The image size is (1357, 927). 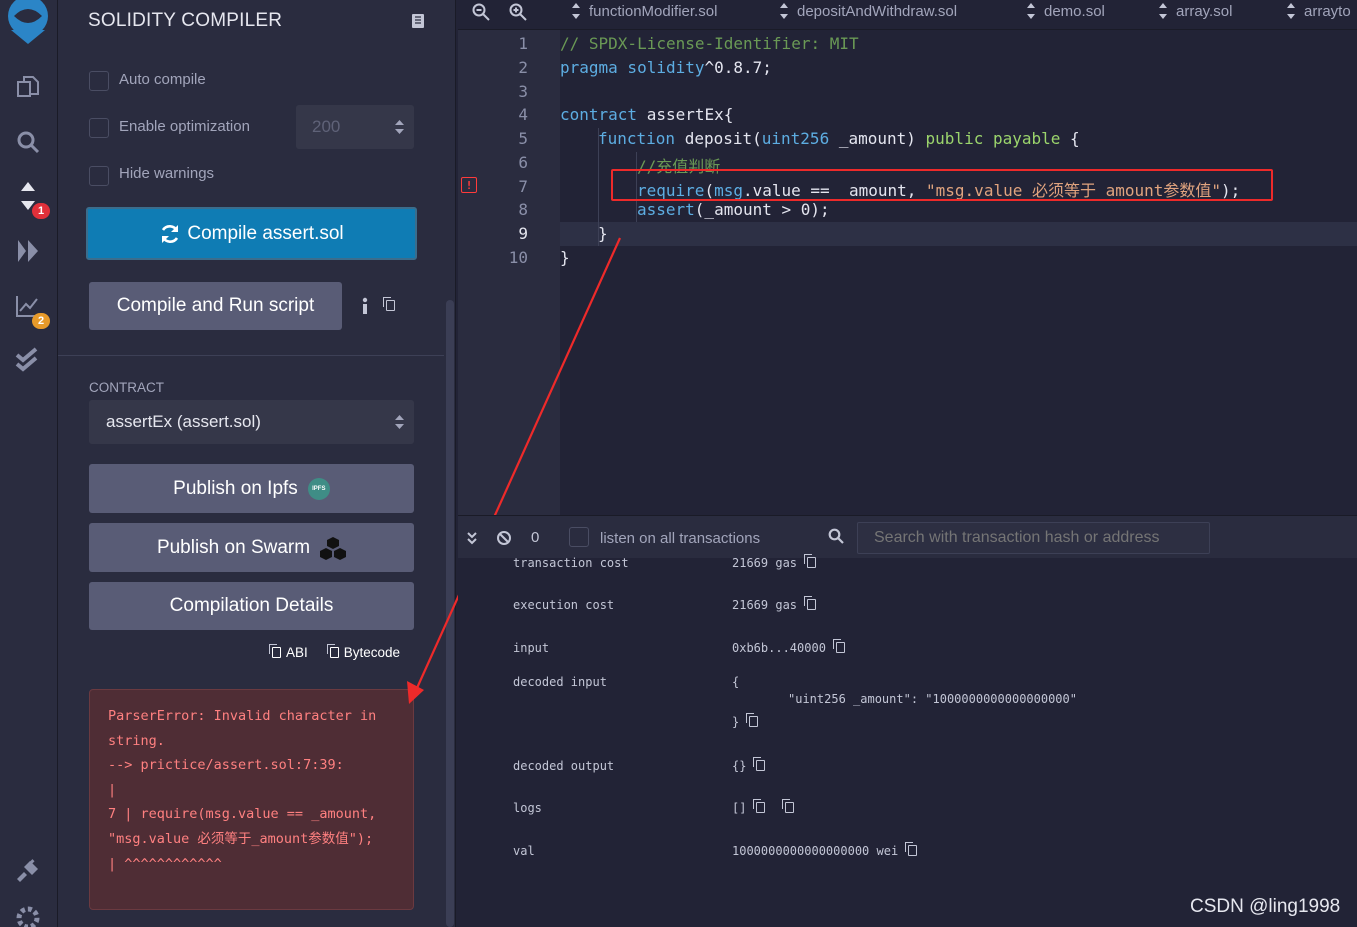 I want to click on plugin-manager-icon, so click(x=28, y=871).